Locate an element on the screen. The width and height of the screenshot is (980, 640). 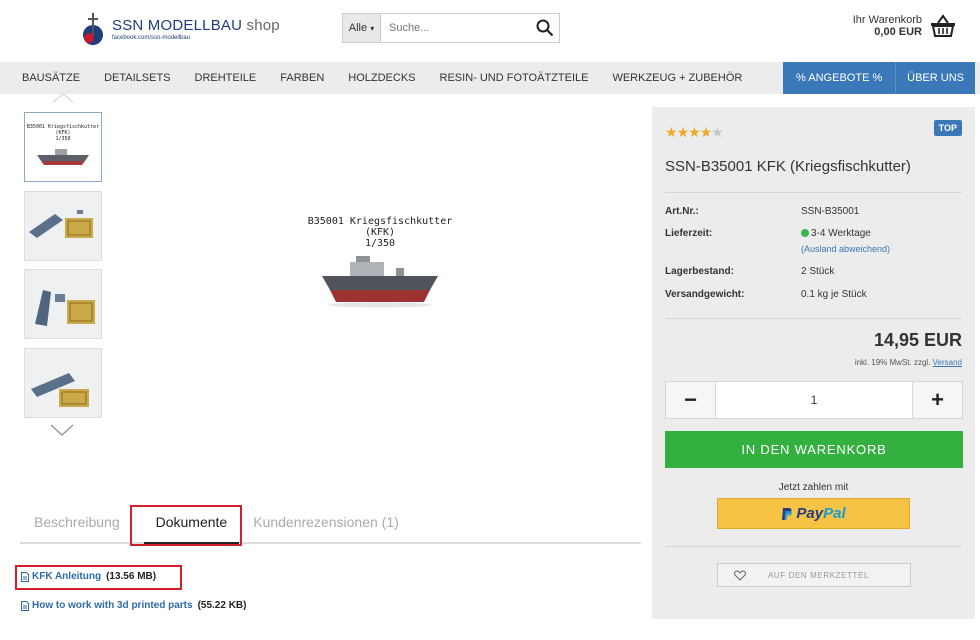
anchor-logo-icon is located at coordinates (93, 29).